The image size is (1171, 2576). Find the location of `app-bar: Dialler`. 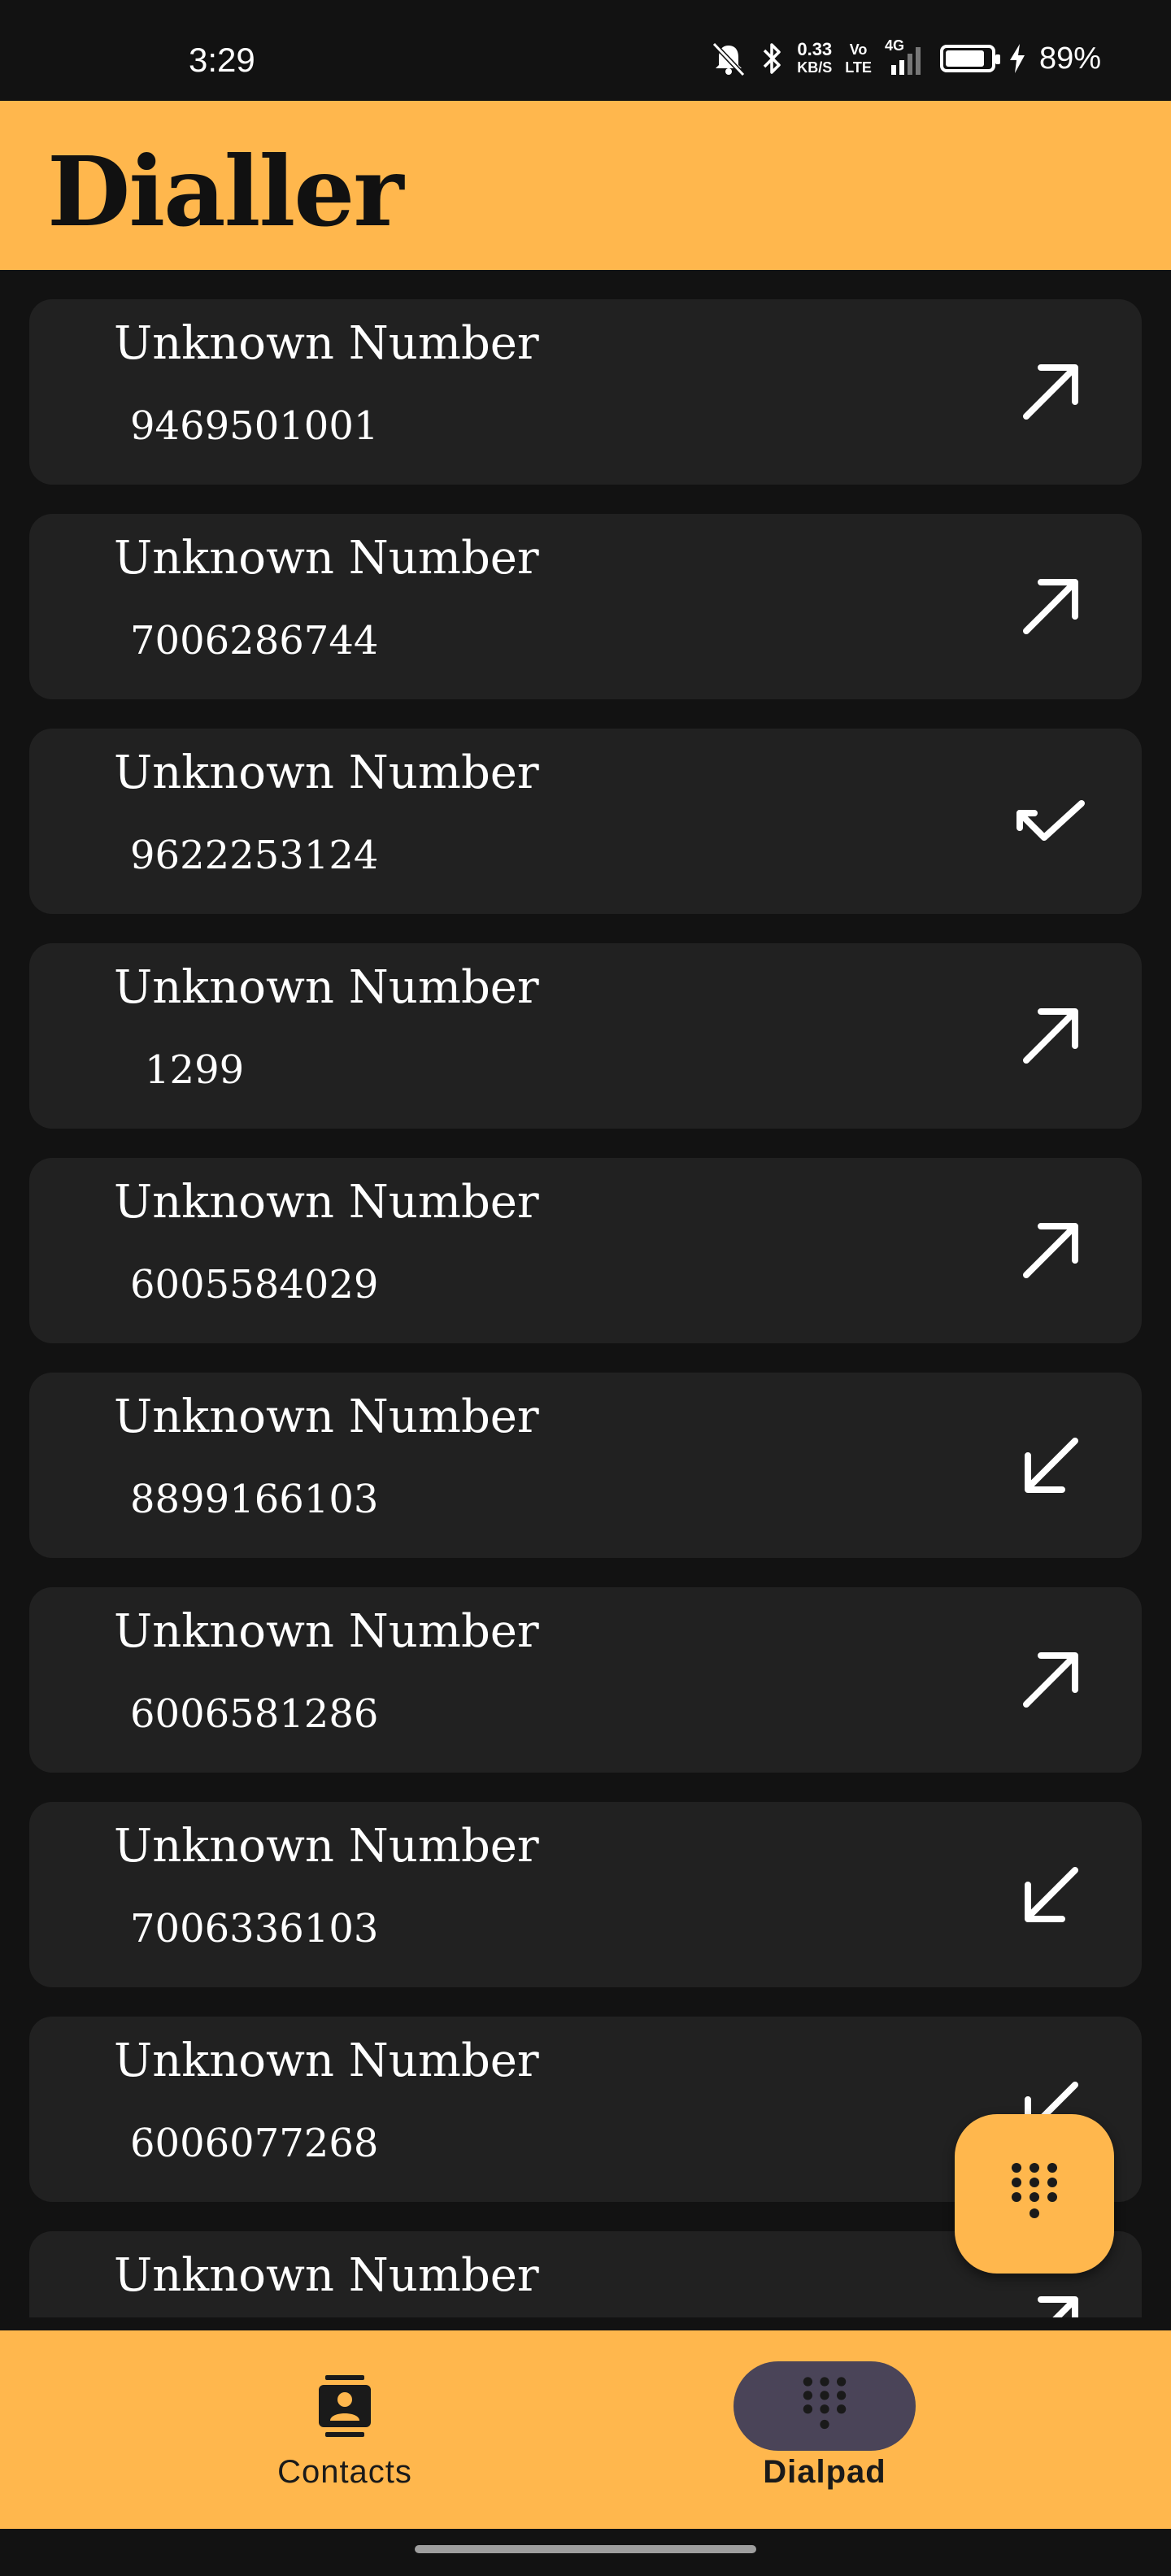

app-bar: Dialler is located at coordinates (585, 186).